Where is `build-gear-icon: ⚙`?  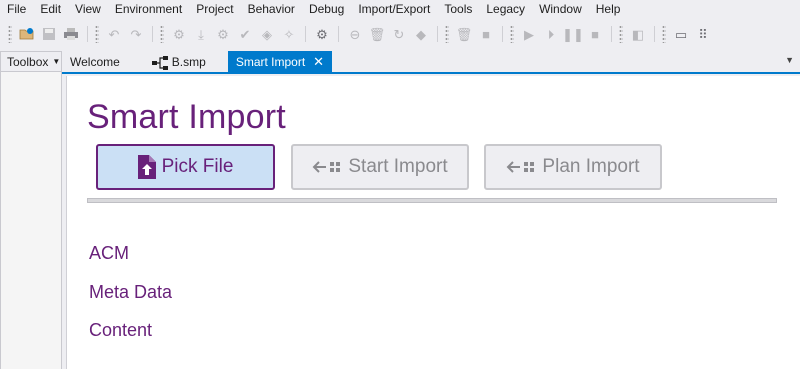 build-gear-icon: ⚙ is located at coordinates (179, 34).